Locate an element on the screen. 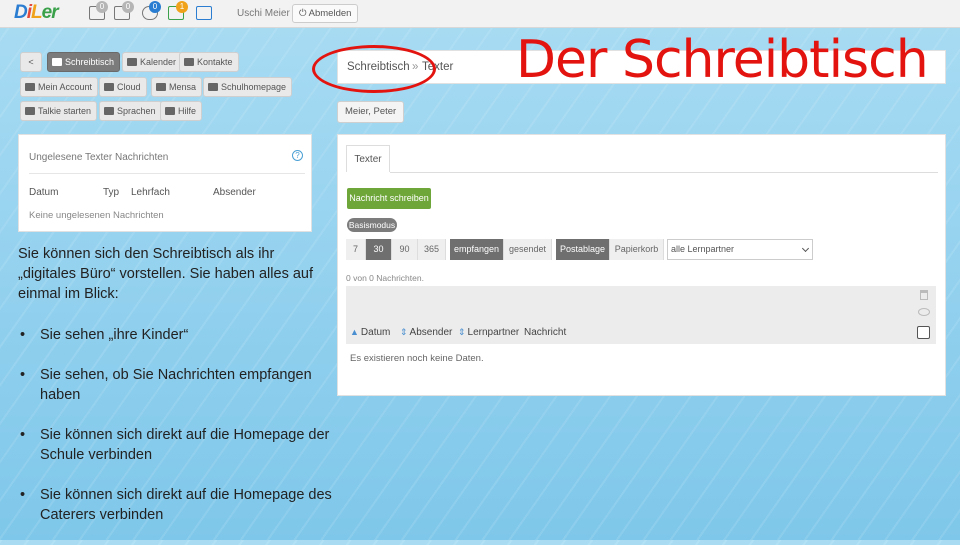  button-label: Mein Account is located at coordinates (65, 87).